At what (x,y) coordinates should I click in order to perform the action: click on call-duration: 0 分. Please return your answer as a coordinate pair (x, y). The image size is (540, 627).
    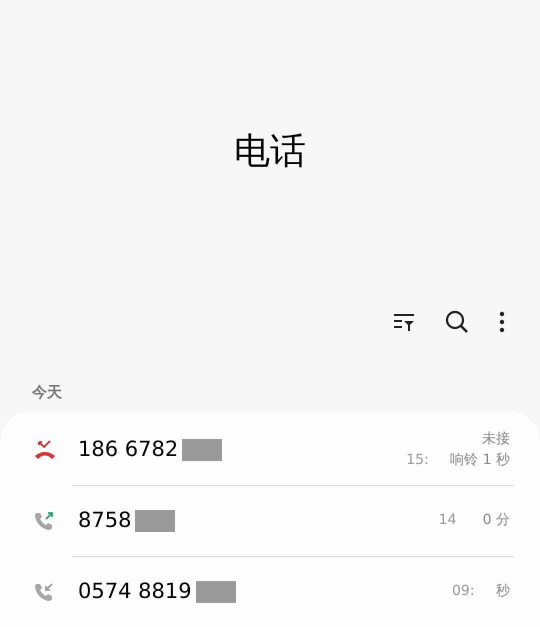
    Looking at the image, I should click on (496, 520).